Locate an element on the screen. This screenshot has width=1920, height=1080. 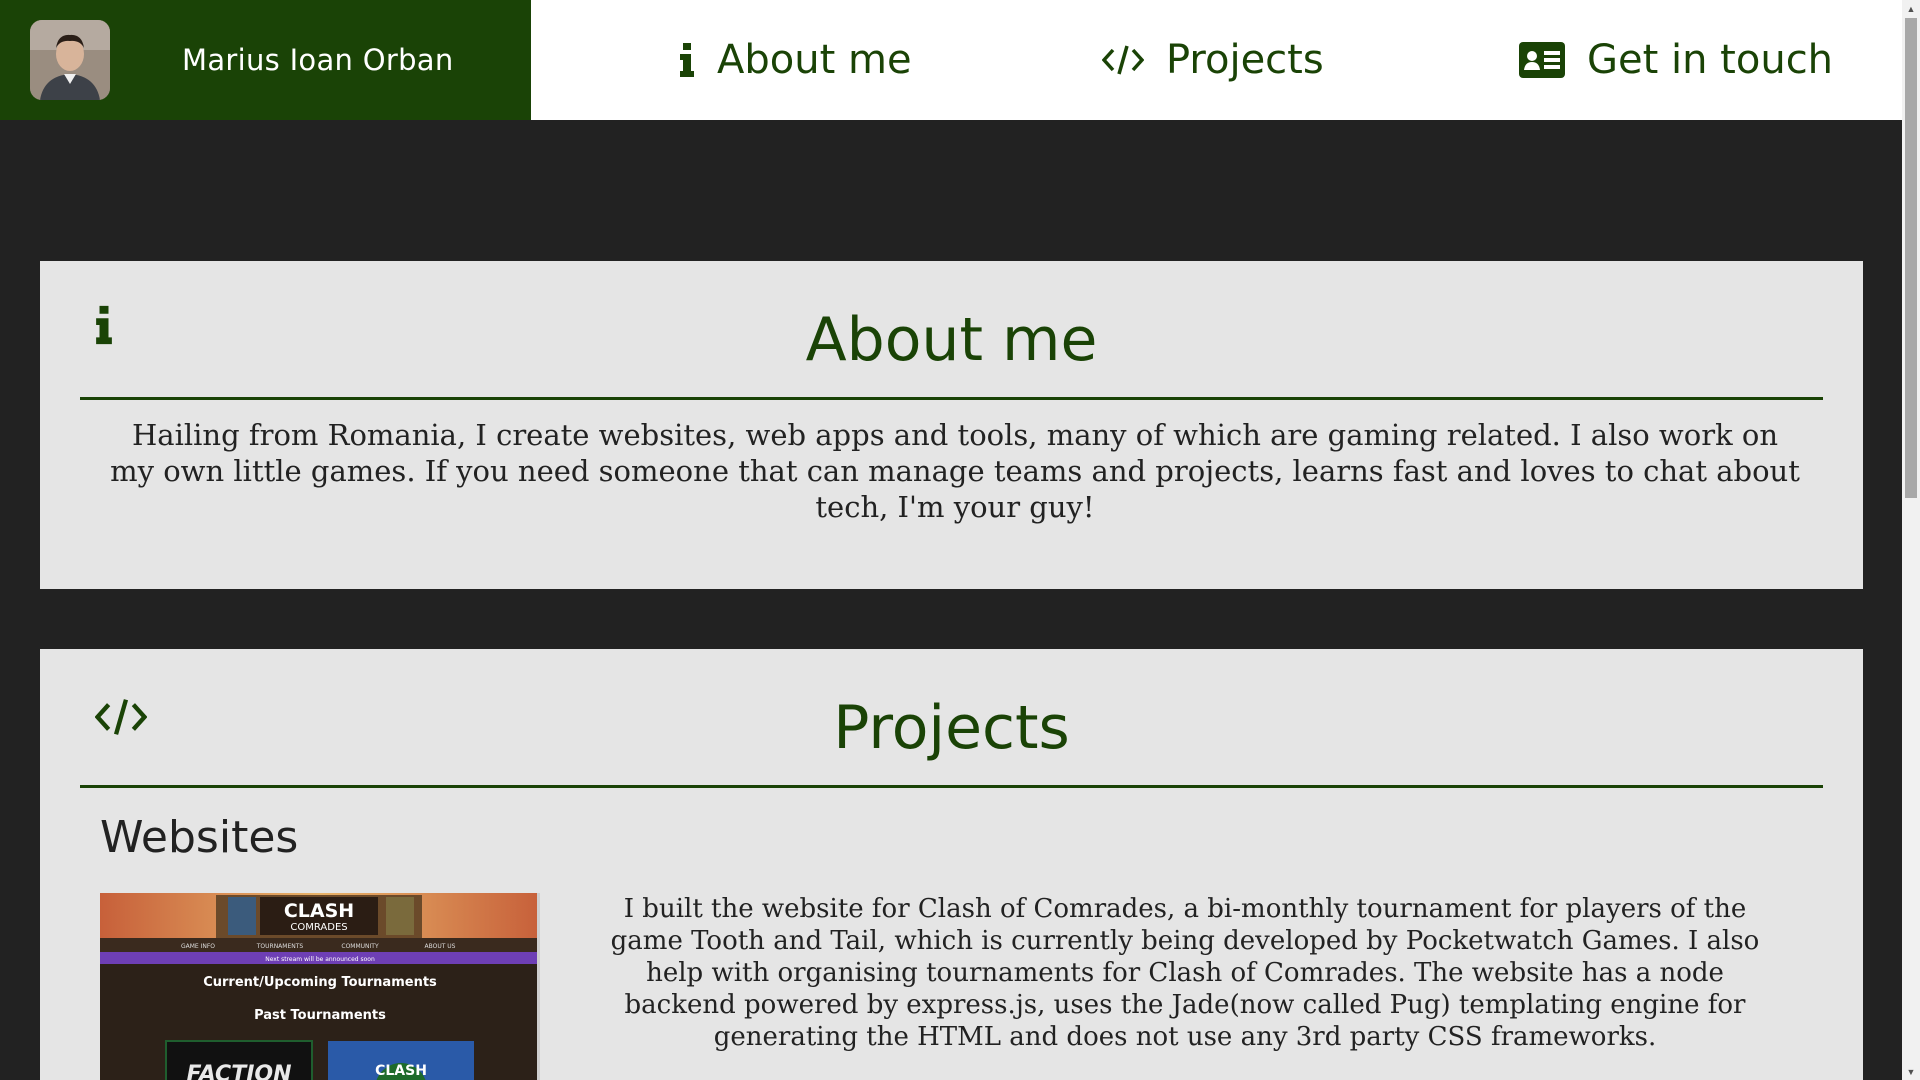
nav-projects: Projects is located at coordinates (1213, 60).